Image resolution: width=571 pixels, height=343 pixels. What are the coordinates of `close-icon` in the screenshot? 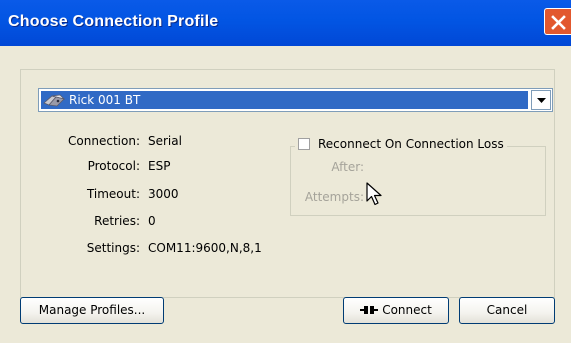 It's located at (558, 22).